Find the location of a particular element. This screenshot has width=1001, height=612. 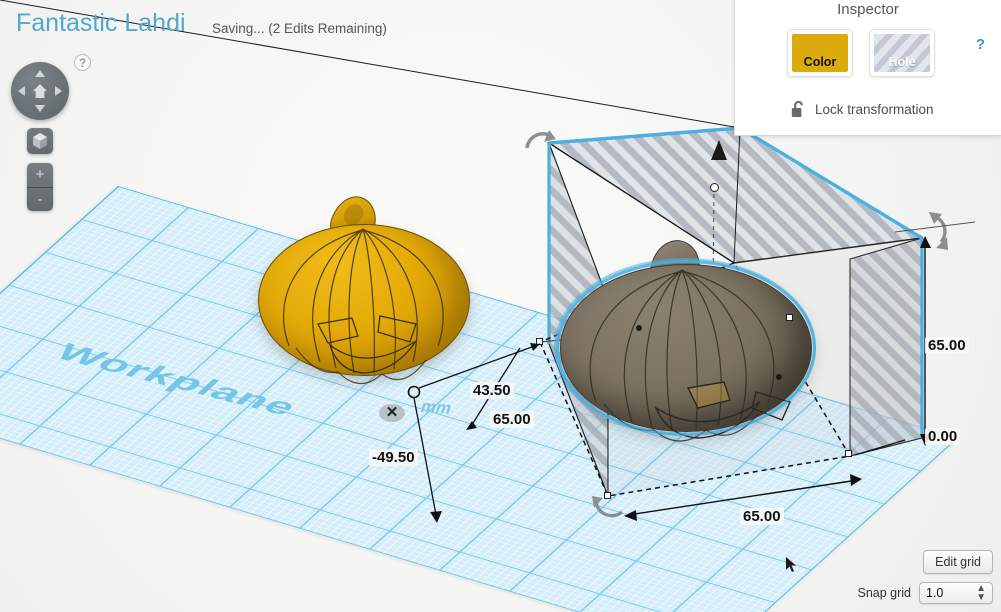

padlock-open-icon is located at coordinates (798, 109).